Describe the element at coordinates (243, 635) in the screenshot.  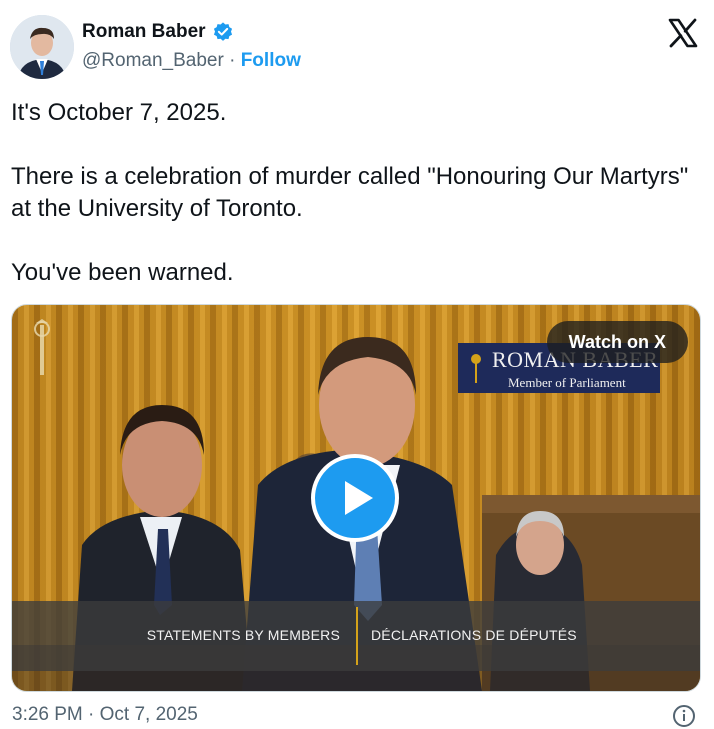
I see `caption-english: STATEMENTS BY MEMBERS` at that location.